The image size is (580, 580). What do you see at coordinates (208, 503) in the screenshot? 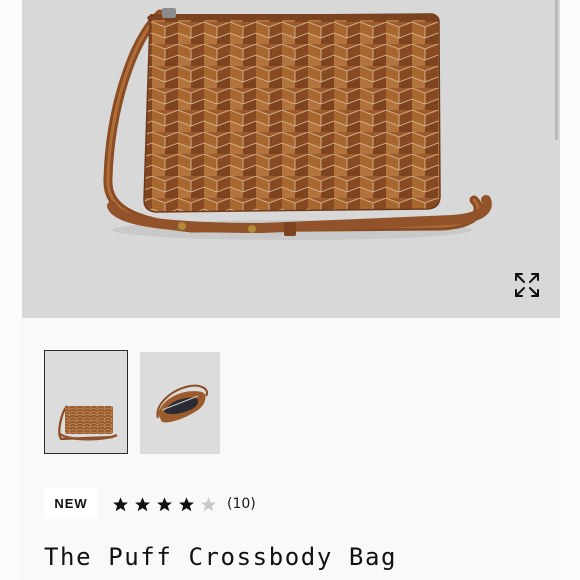
I see `star-empty-icon` at bounding box center [208, 503].